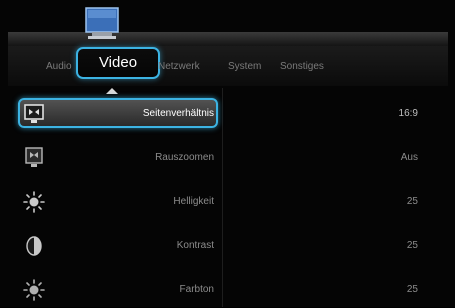 This screenshot has width=455, height=308. What do you see at coordinates (34, 202) in the screenshot?
I see `brightness-icon` at bounding box center [34, 202].